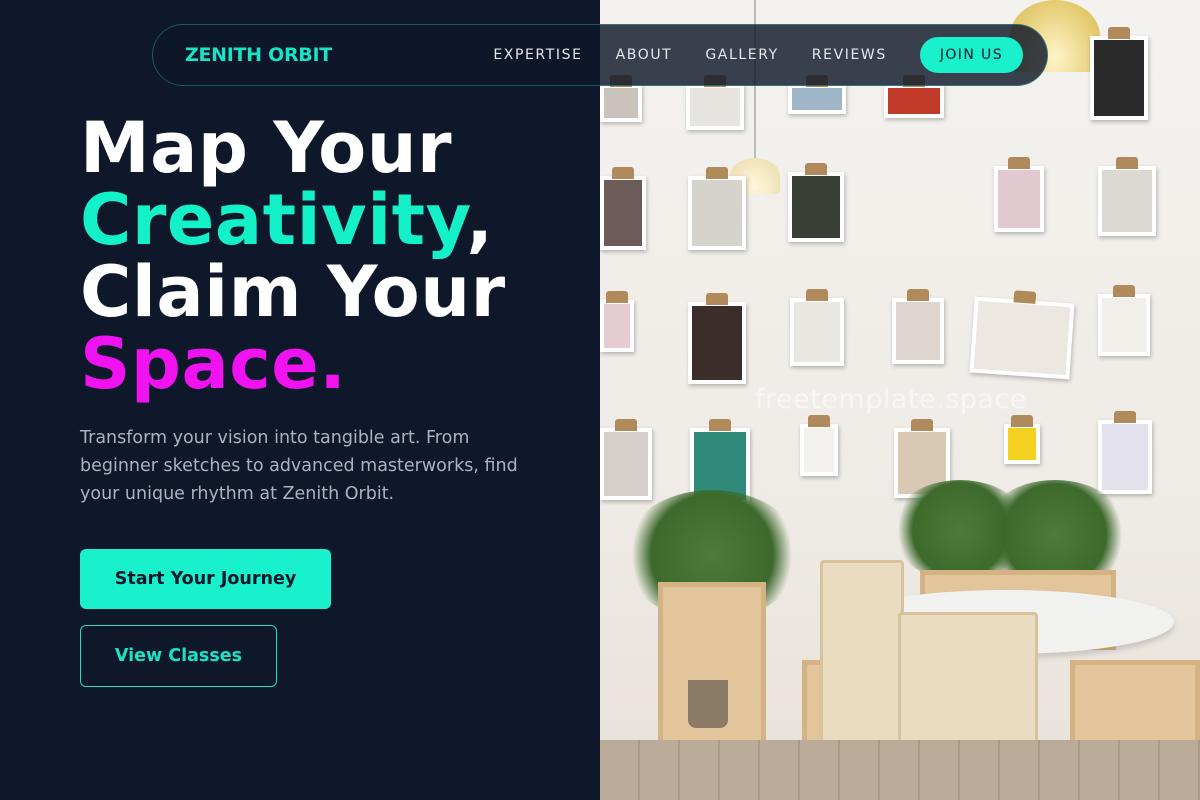 This screenshot has height=800, width=1200. I want to click on wooden-chair, so click(862, 660).